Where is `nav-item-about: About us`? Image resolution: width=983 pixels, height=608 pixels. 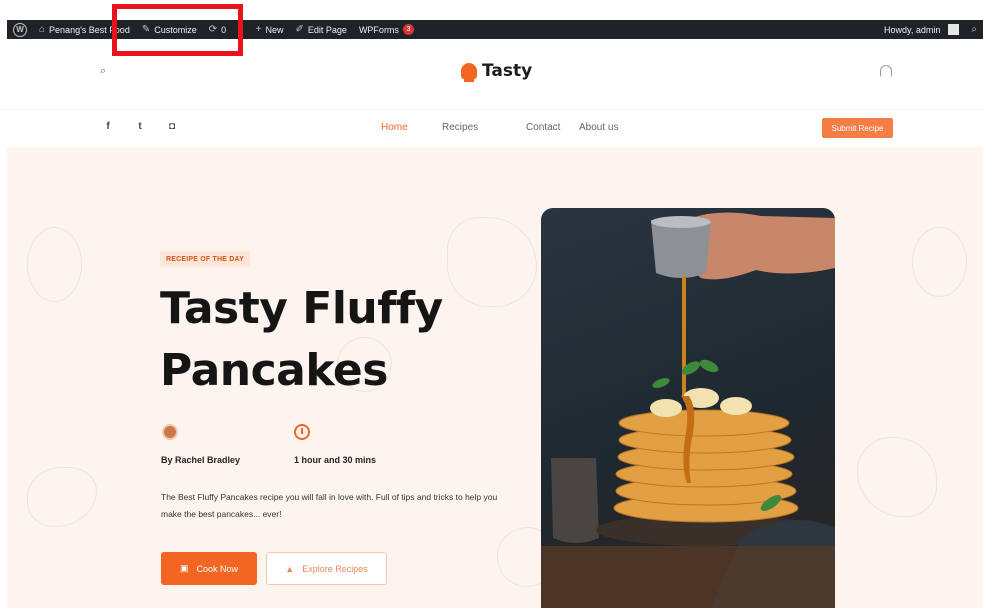 nav-item-about: About us is located at coordinates (598, 127).